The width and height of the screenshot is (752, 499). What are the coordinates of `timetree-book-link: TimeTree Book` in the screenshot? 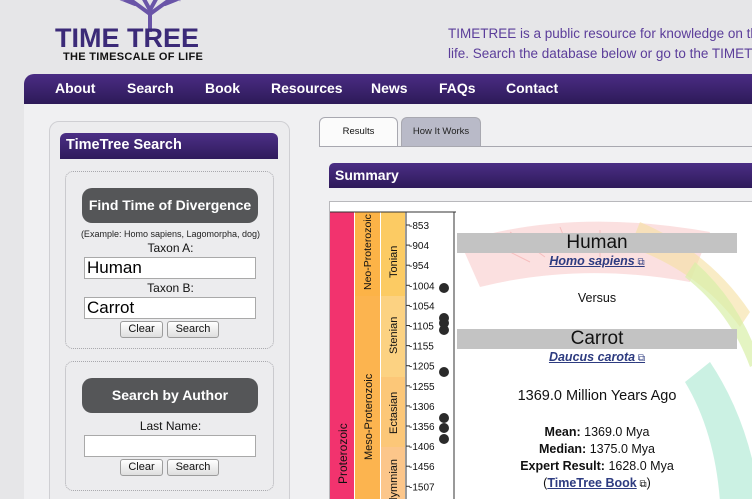 It's located at (591, 483).